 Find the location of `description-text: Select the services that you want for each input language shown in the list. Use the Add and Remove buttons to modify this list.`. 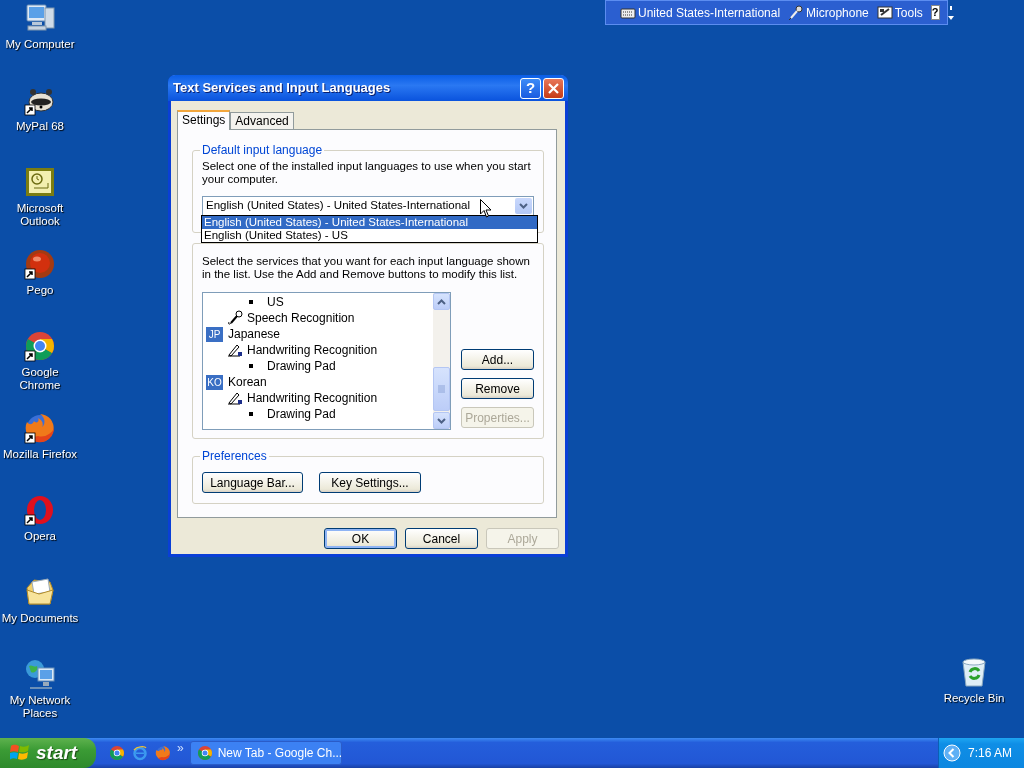

description-text: Select the services that you want for each input language shown in the list. Use the Add and Remove buttons to modify this list. is located at coordinates (366, 268).